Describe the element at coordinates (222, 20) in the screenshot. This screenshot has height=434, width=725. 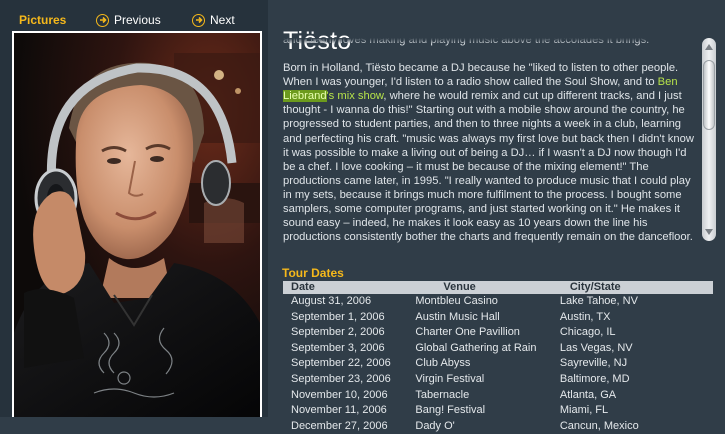
I see `next-label: Next` at that location.